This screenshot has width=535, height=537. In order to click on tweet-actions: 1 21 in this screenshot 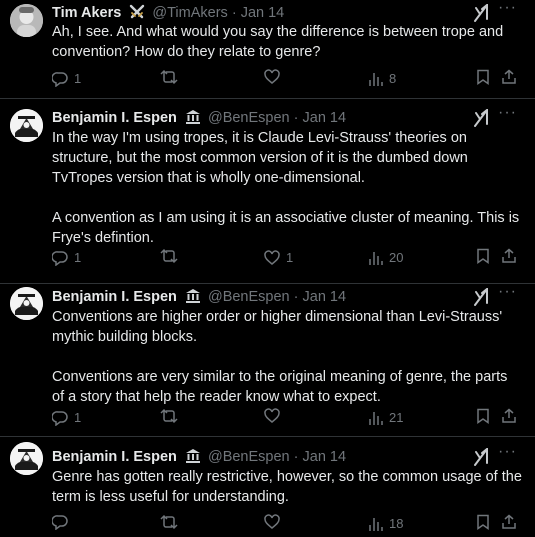, I will do `click(287, 418)`.